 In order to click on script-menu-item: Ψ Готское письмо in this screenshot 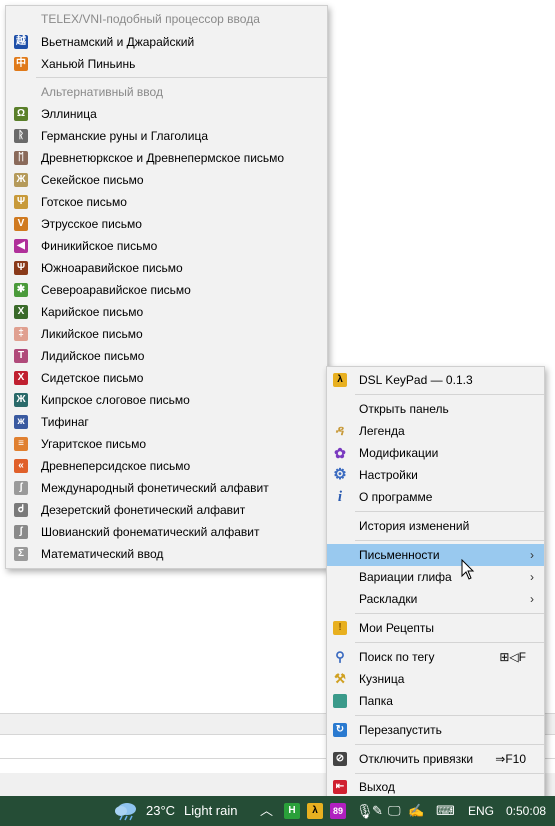, I will do `click(166, 202)`.